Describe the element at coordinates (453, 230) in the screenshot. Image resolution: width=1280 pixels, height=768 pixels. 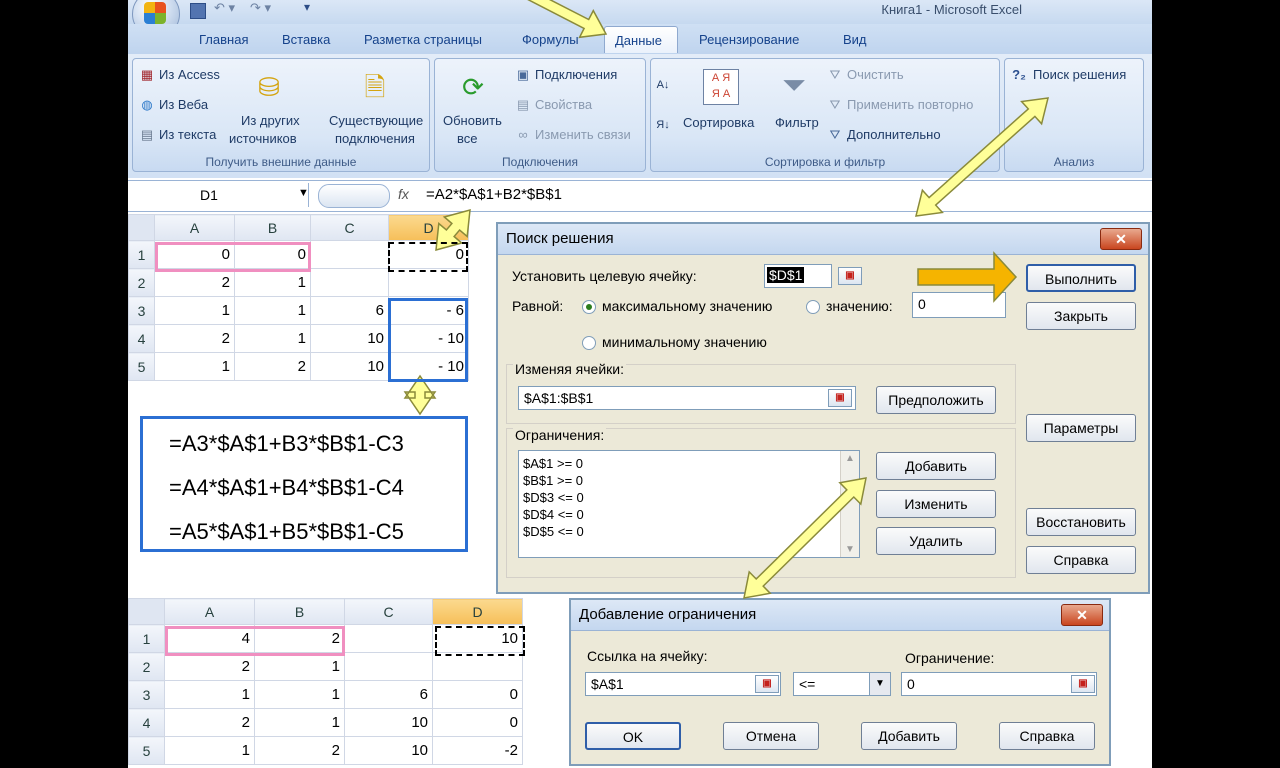
I see `arrow-target-cell-to-formula` at that location.